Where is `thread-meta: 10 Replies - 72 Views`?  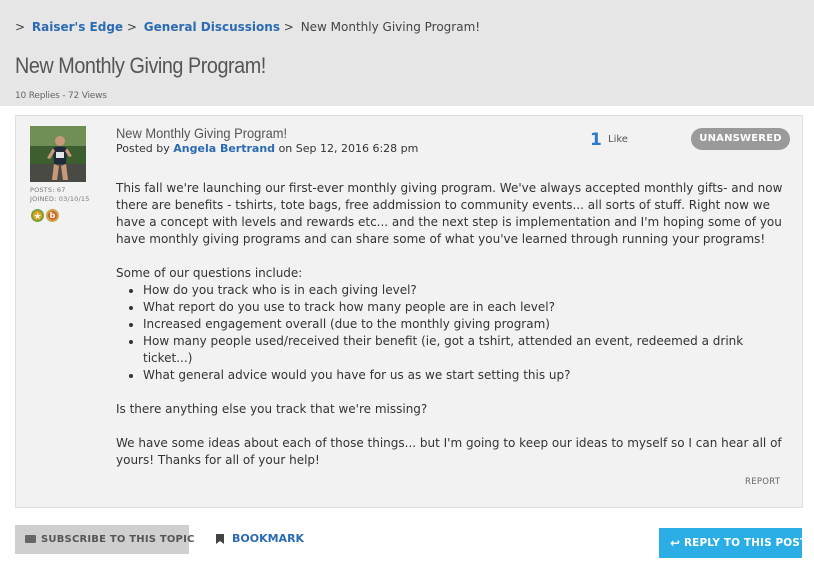 thread-meta: 10 Replies - 72 Views is located at coordinates (61, 96).